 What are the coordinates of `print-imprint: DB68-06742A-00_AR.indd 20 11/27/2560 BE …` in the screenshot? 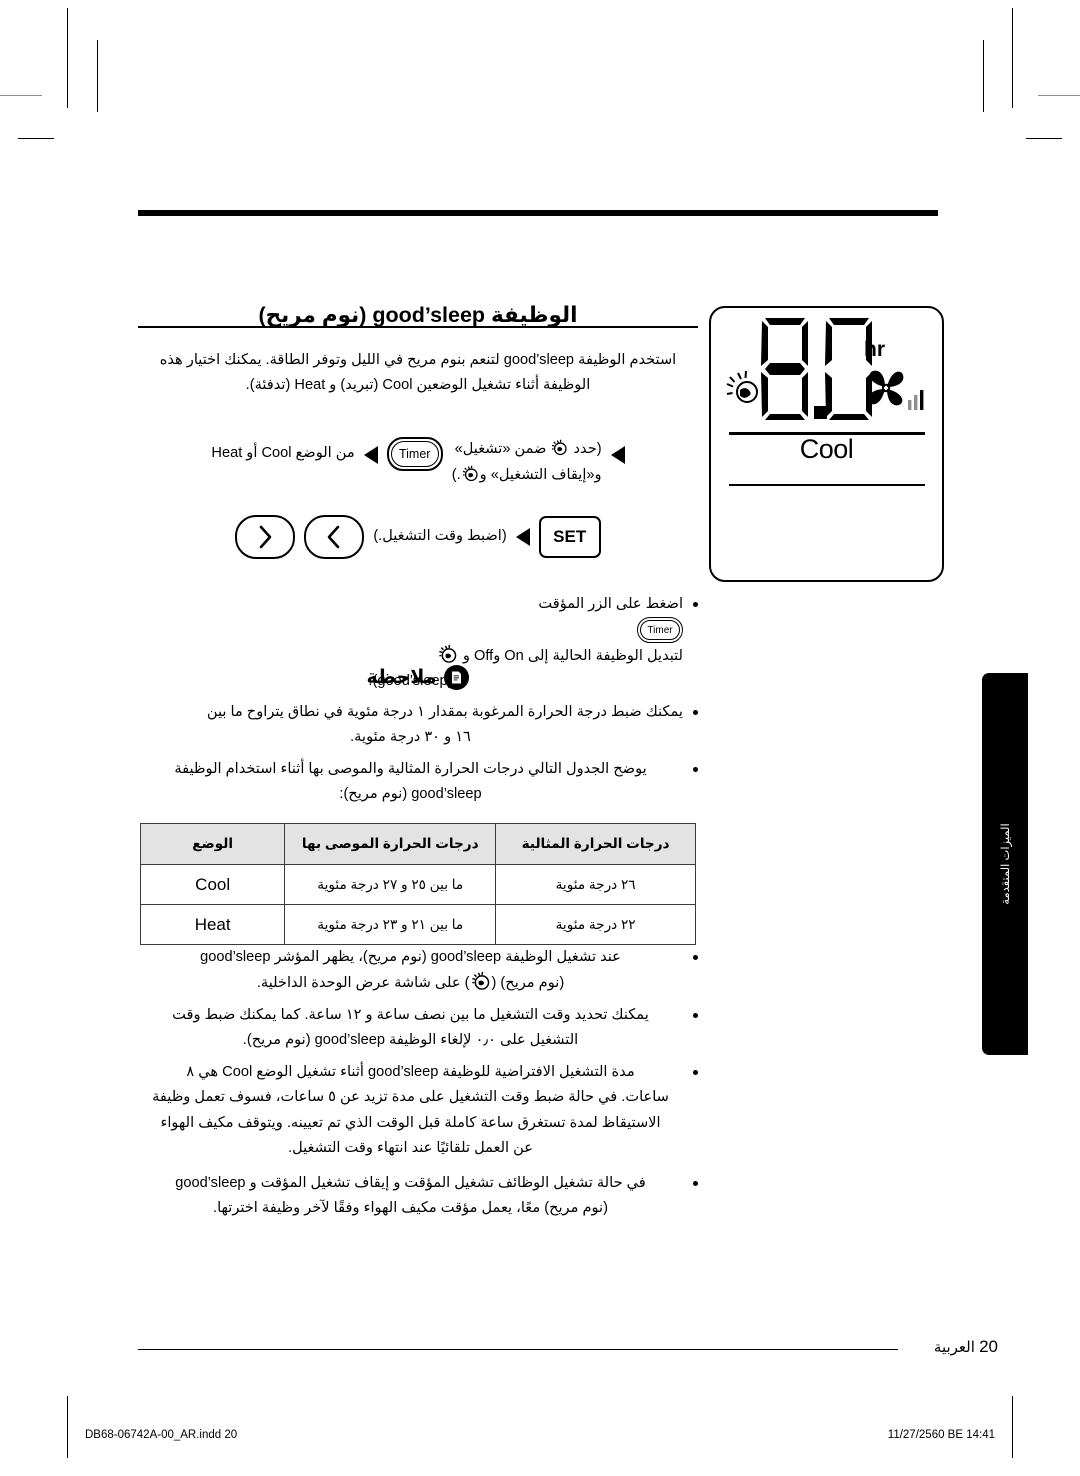 It's located at (540, 1437).